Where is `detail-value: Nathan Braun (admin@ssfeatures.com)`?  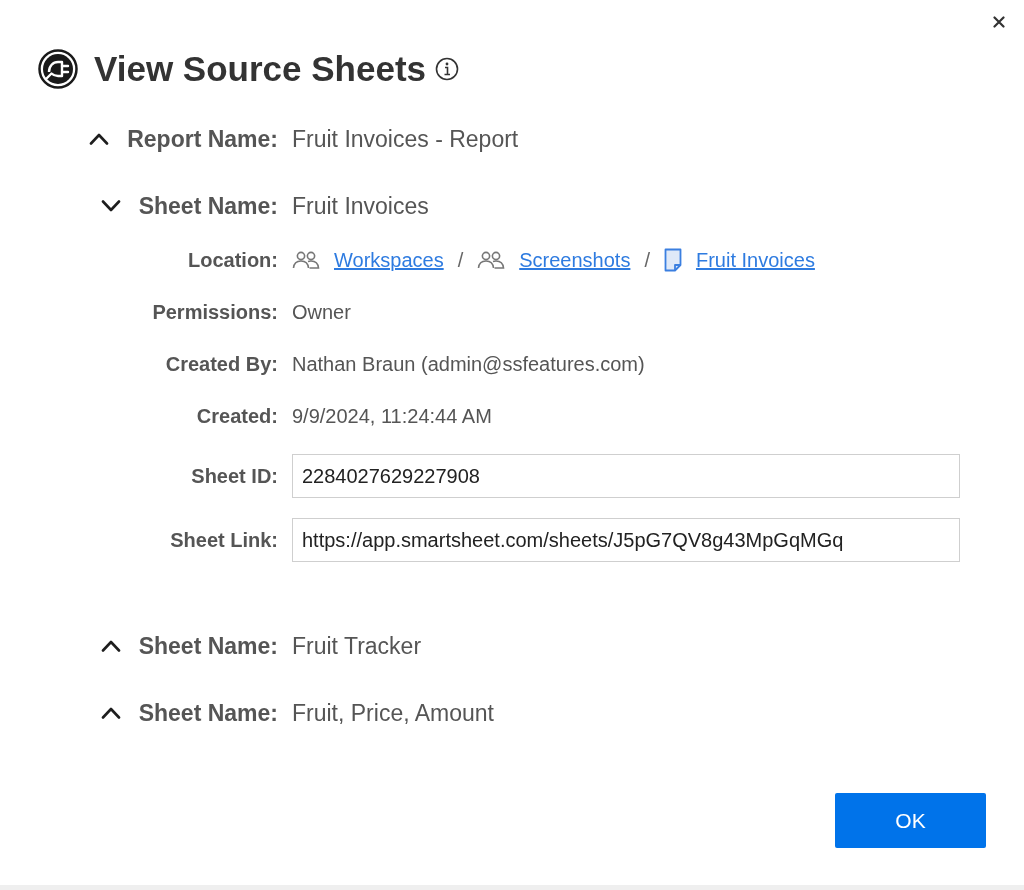
detail-value: Nathan Braun (admin@ssfeatures.com) is located at coordinates (469, 364).